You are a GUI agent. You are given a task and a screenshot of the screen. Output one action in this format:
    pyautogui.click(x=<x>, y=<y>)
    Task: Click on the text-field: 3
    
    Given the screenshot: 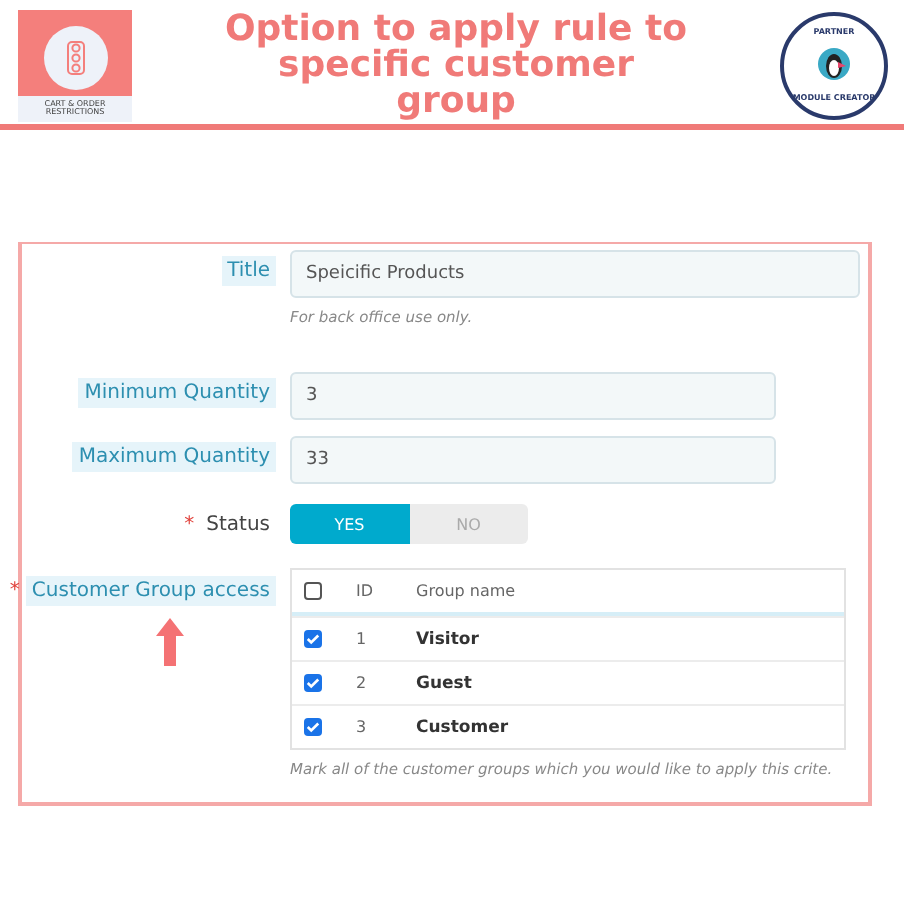 What is the action you would take?
    pyautogui.click(x=533, y=396)
    